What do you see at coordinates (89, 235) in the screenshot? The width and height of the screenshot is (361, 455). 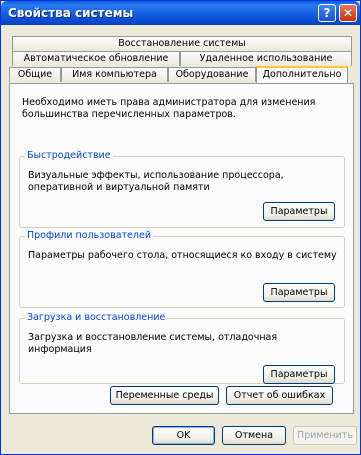 I see `user-profiles-title: Профили пользователей` at bounding box center [89, 235].